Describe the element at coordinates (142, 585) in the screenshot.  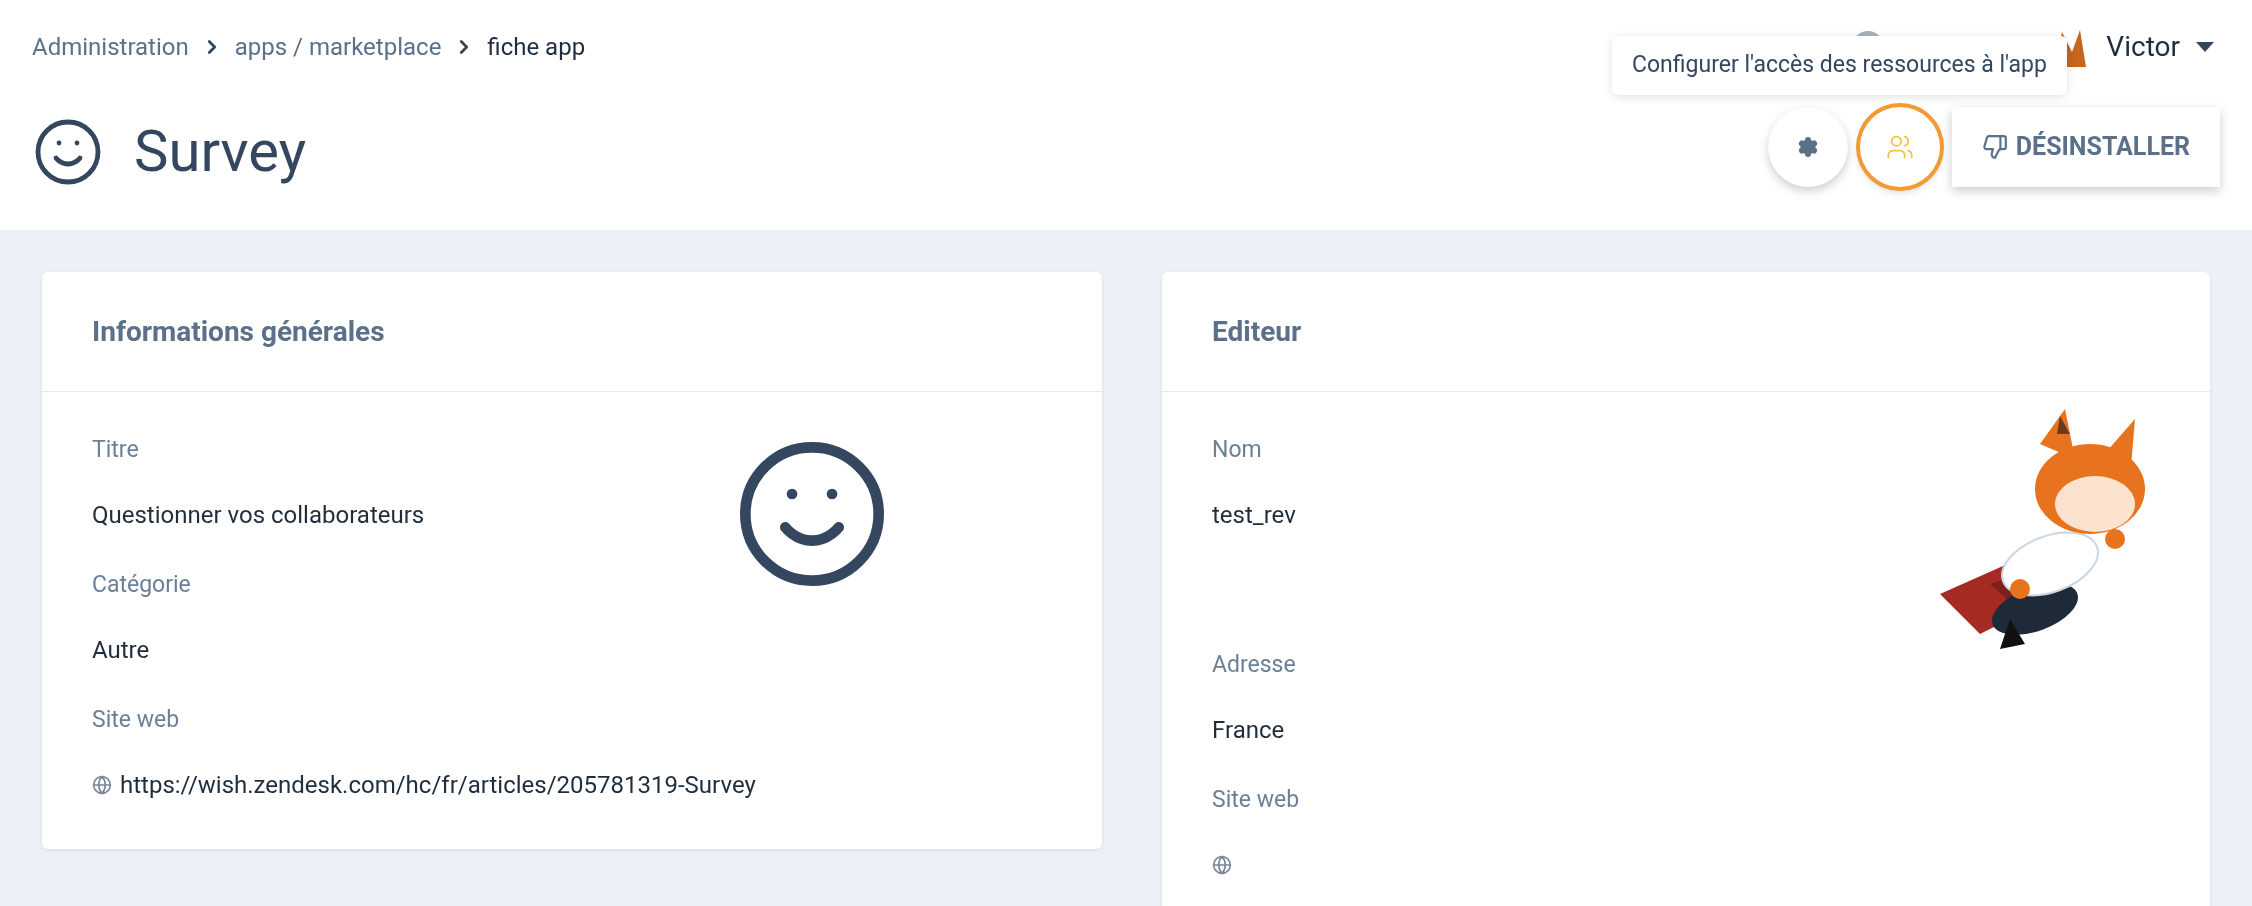
I see `field-label: Catégorie` at that location.